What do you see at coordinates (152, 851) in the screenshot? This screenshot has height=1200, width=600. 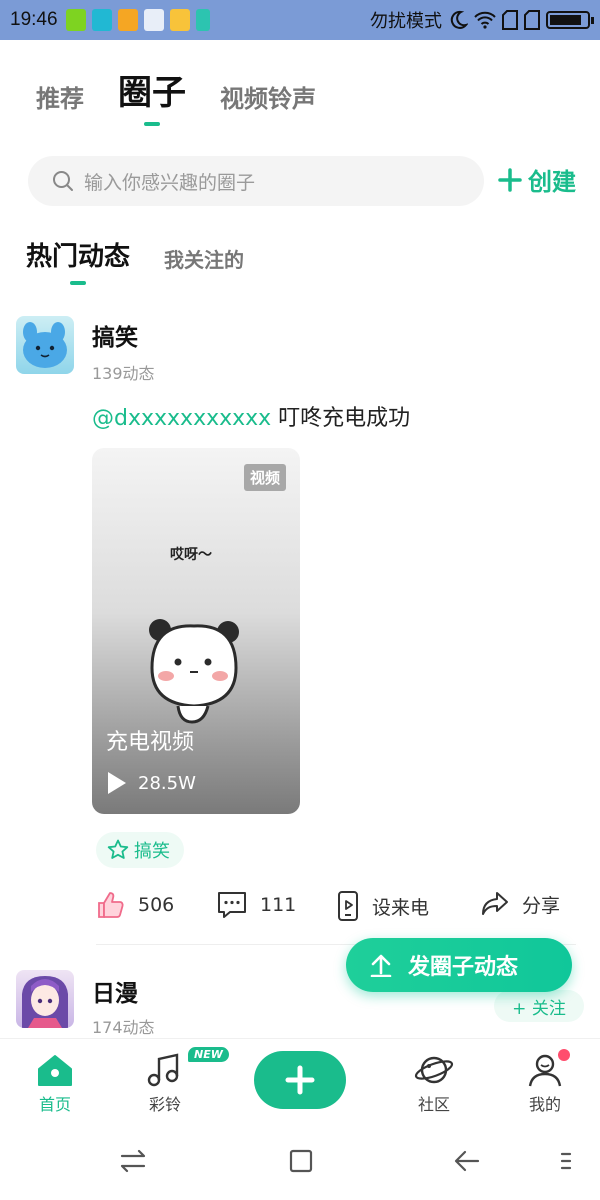 I see `tag-label: 搞笑` at bounding box center [152, 851].